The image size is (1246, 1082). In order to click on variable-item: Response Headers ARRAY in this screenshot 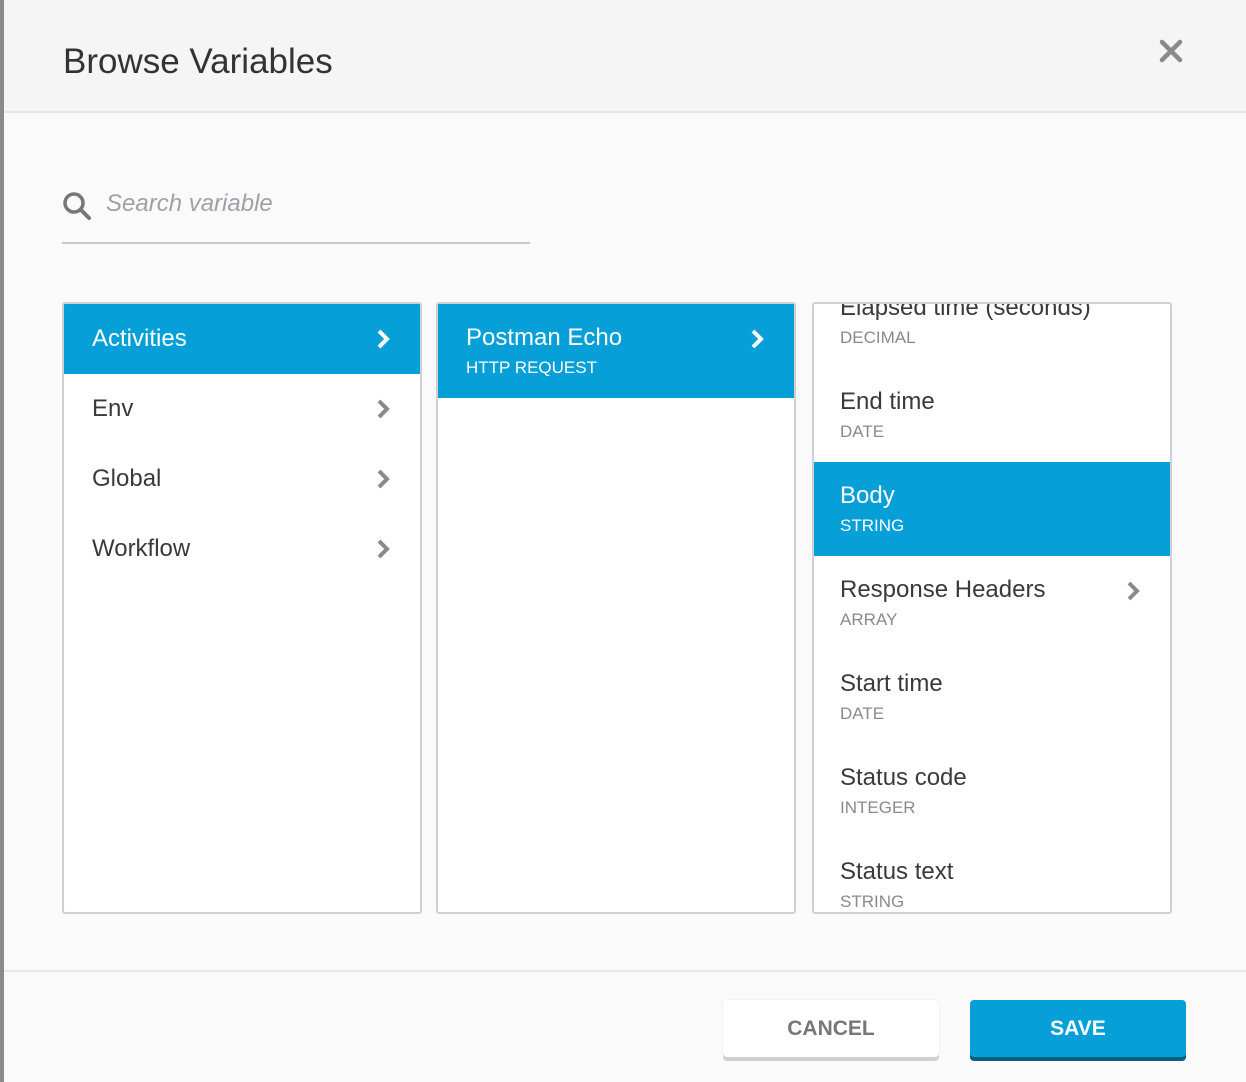, I will do `click(992, 603)`.